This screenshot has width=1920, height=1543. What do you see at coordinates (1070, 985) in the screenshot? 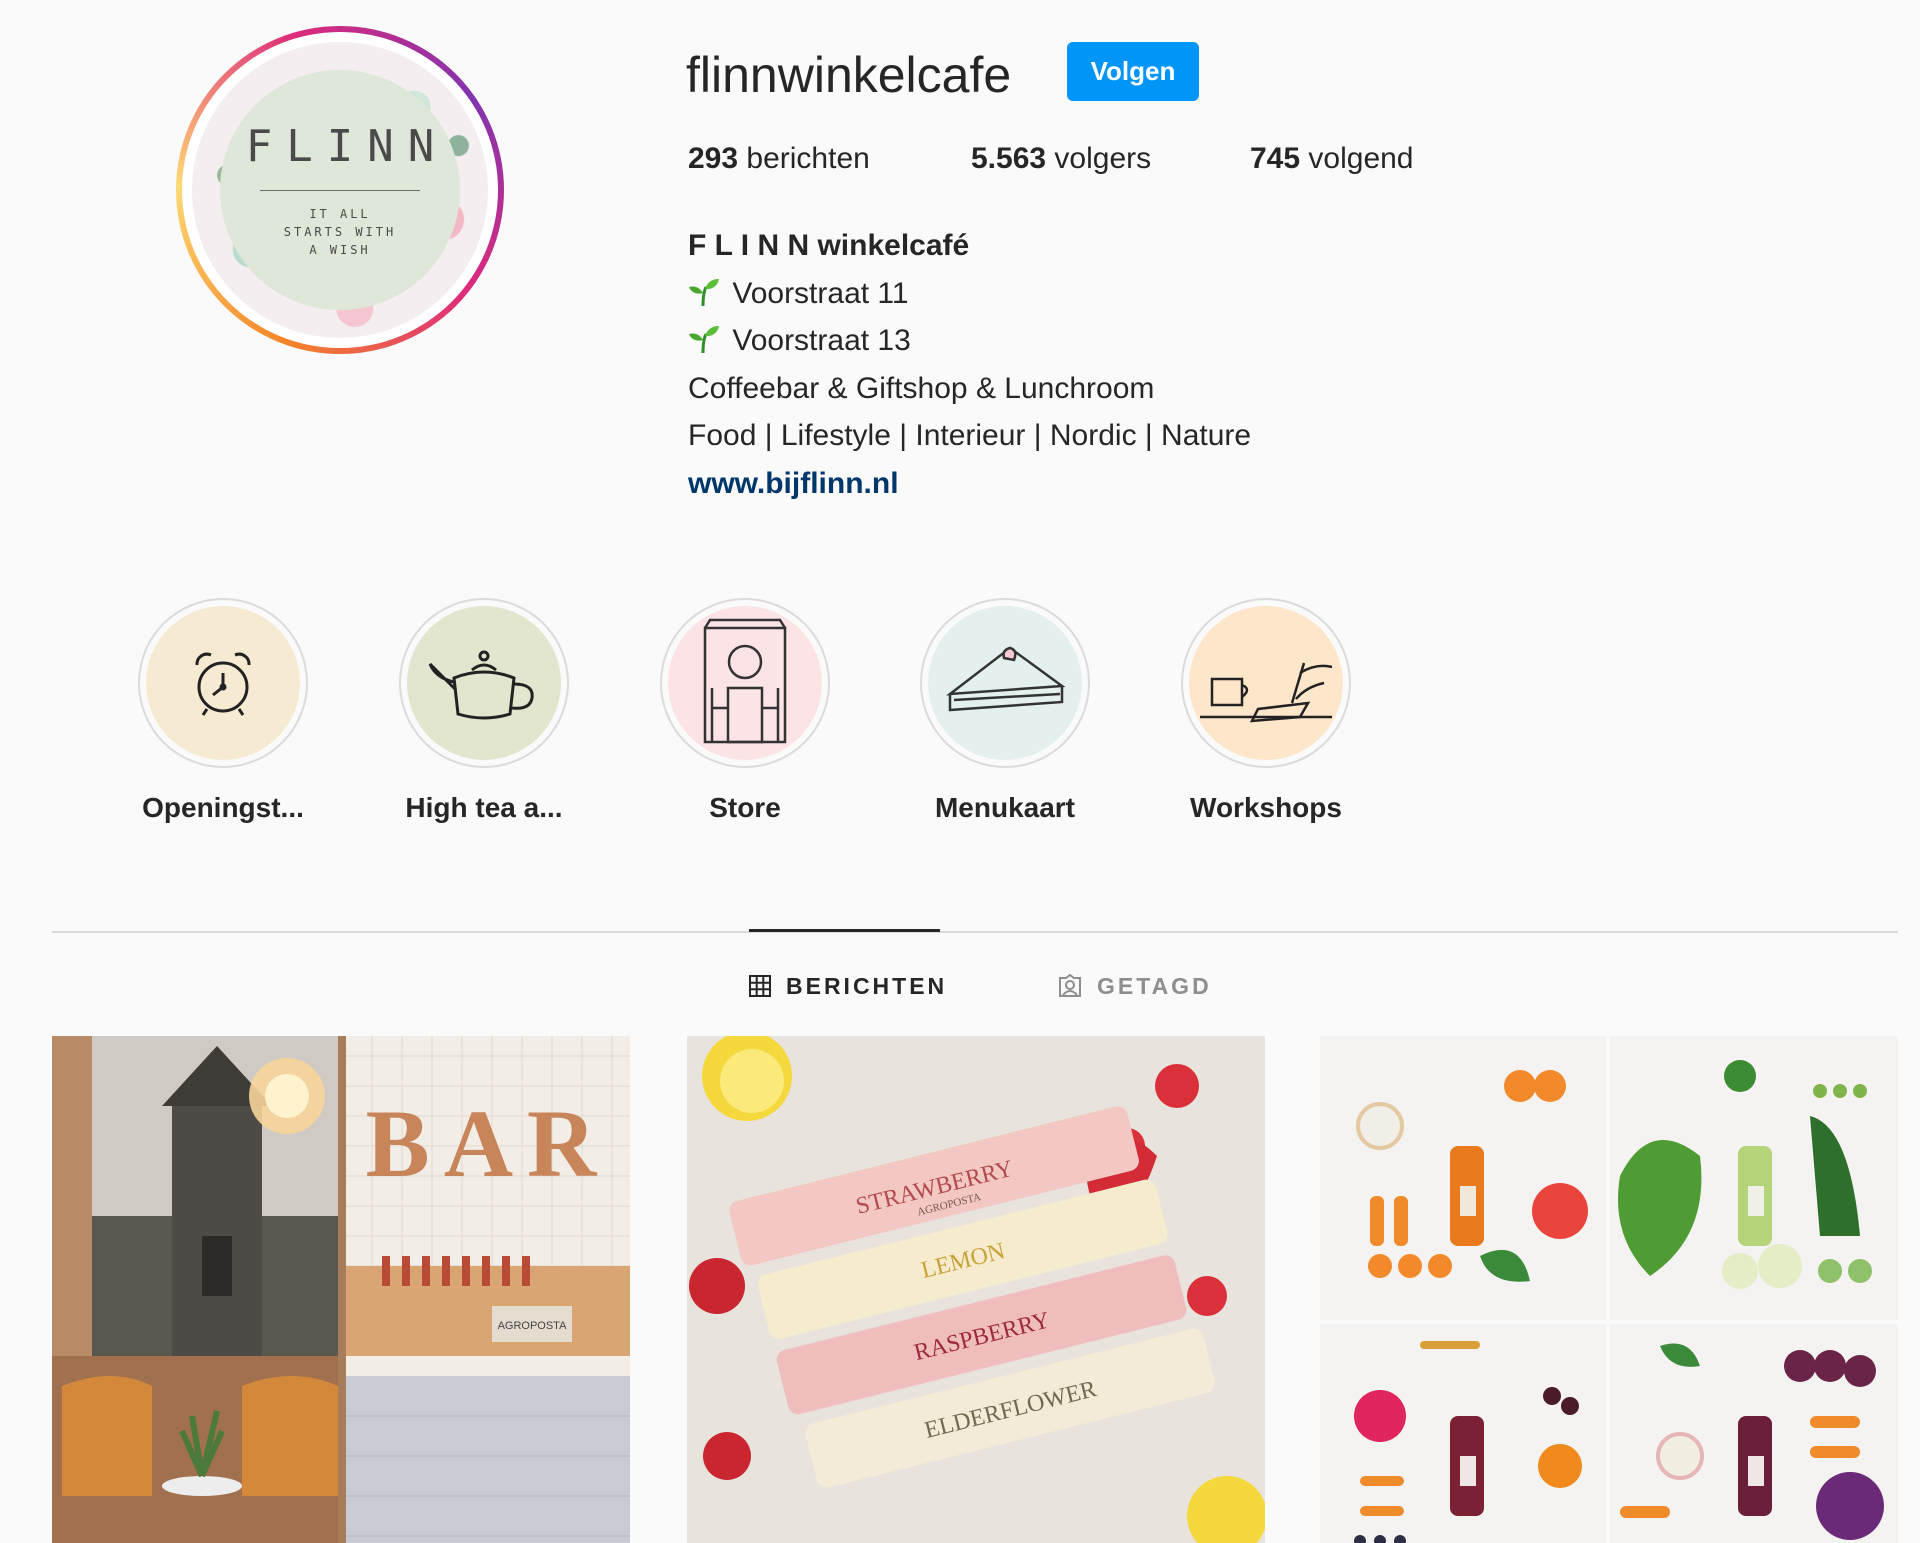
I see `tagged-user-icon` at bounding box center [1070, 985].